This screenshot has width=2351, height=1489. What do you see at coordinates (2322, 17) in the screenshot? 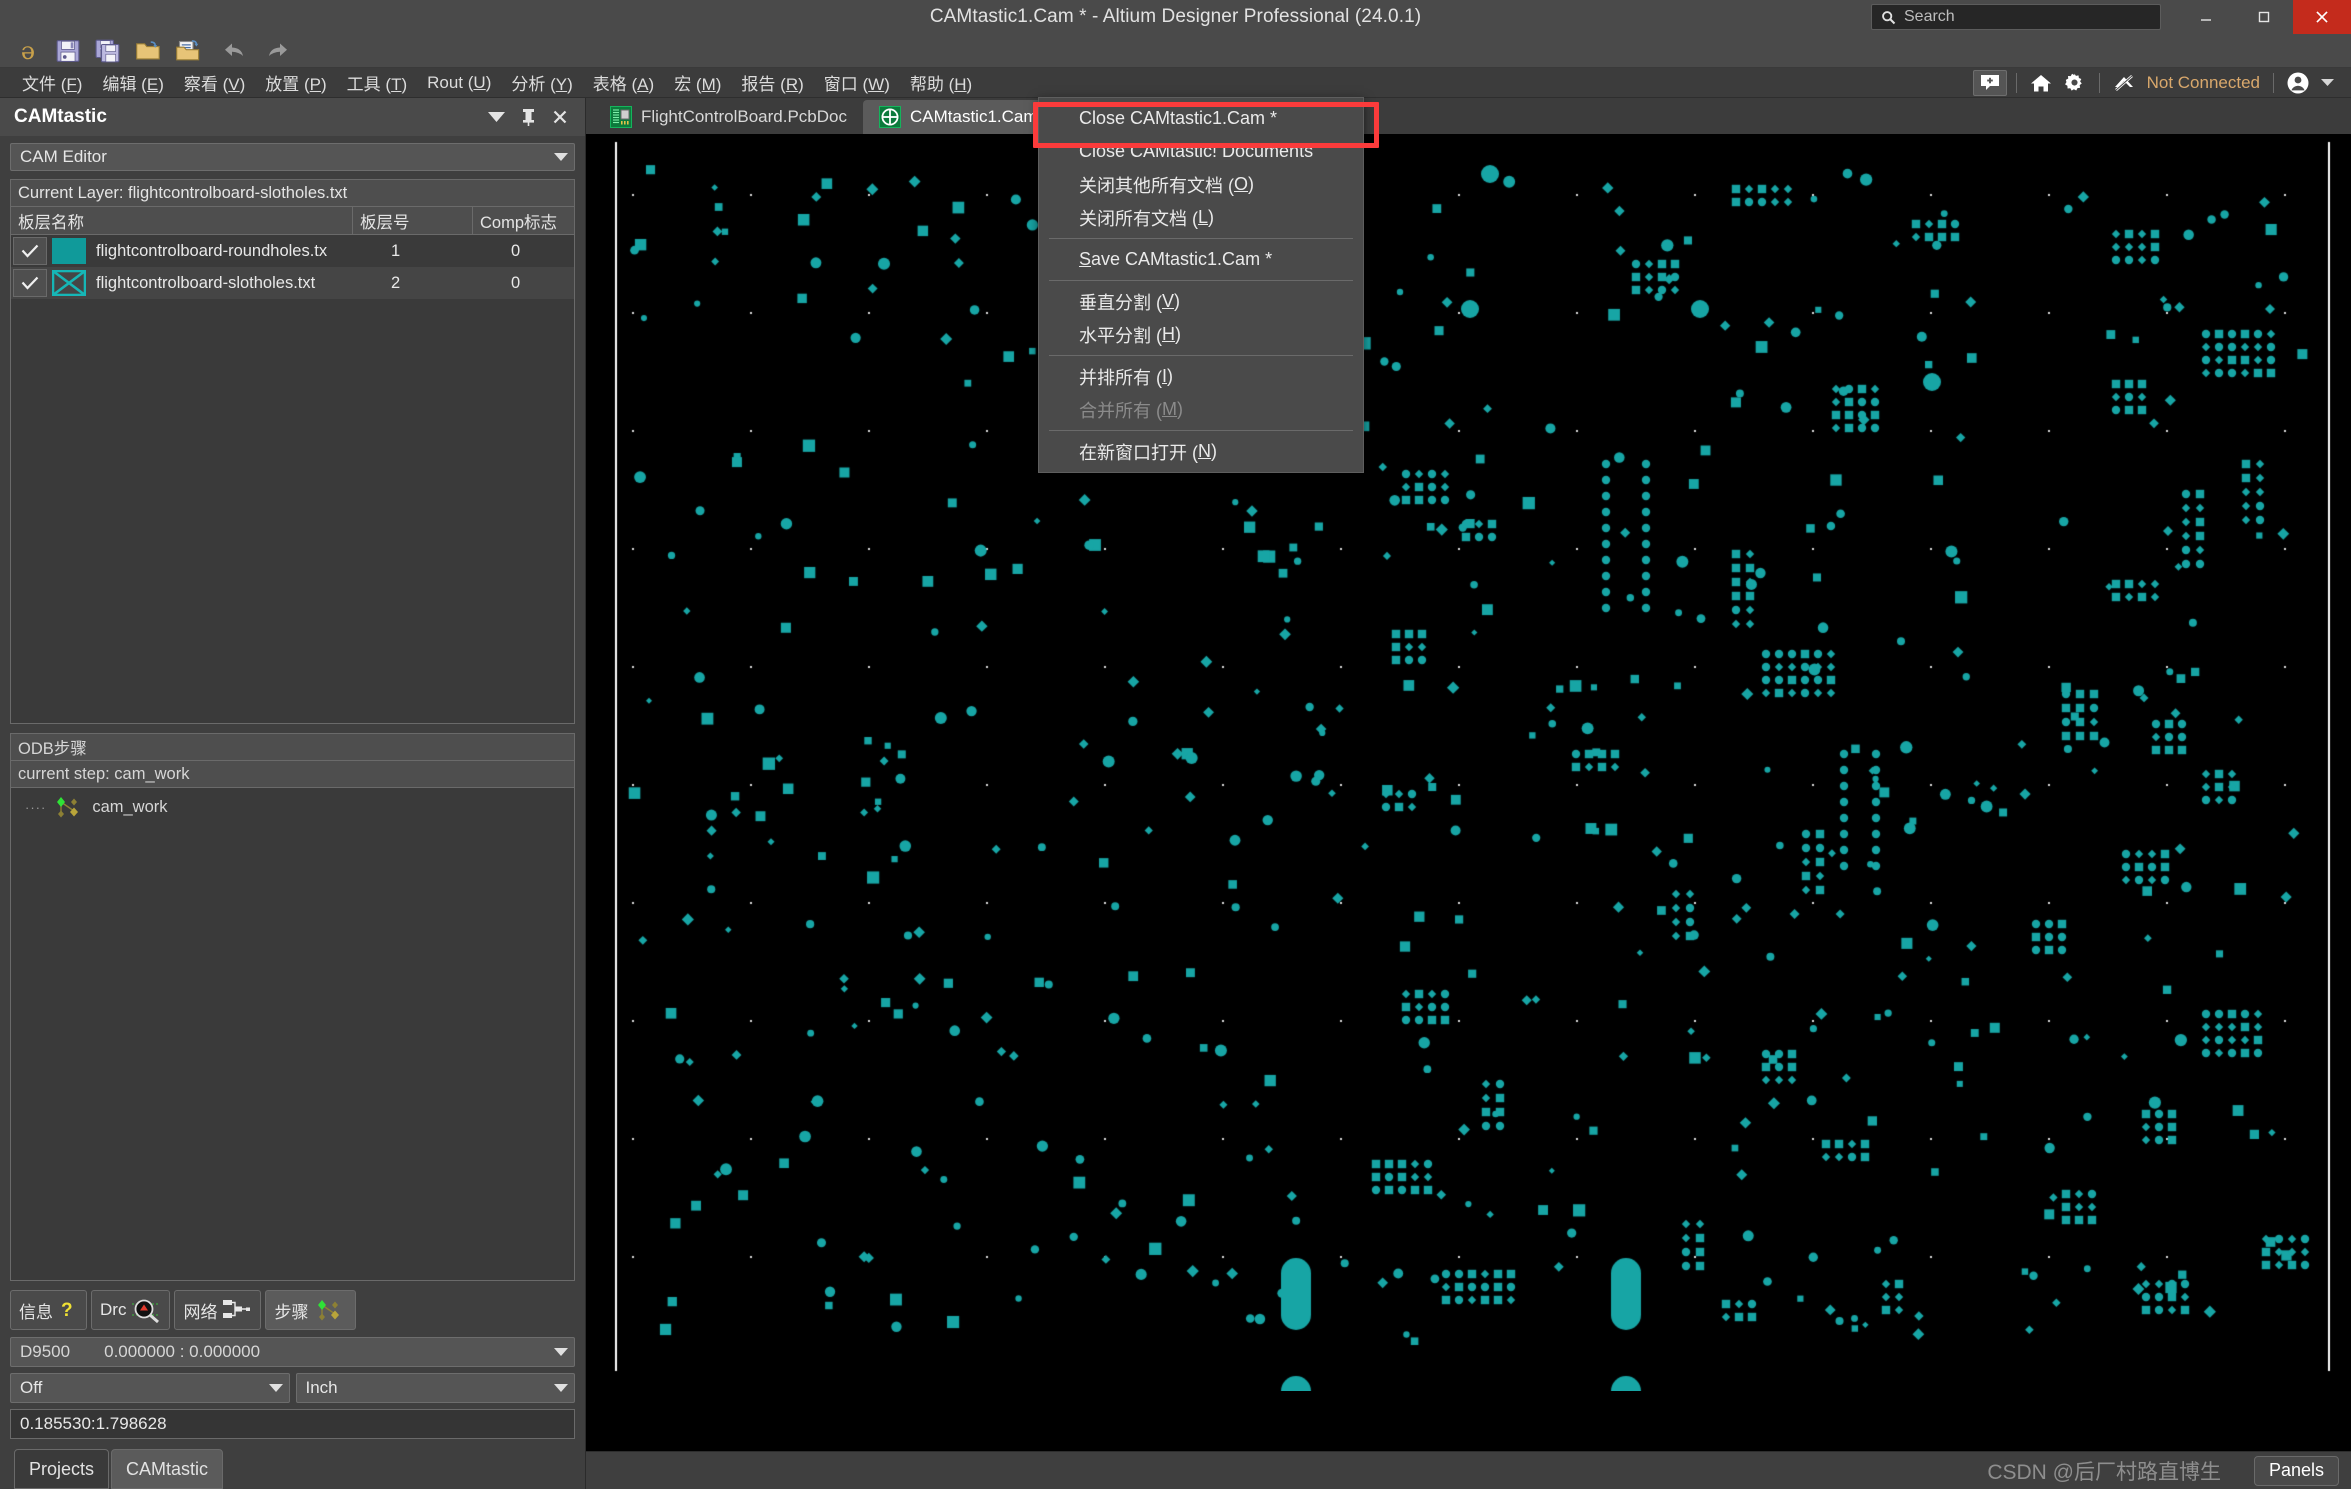
I see `close-window-button` at bounding box center [2322, 17].